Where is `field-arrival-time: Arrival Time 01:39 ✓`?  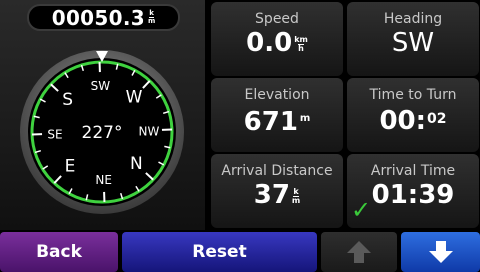
field-arrival-time: Arrival Time 01:39 ✓ is located at coordinates (413, 191).